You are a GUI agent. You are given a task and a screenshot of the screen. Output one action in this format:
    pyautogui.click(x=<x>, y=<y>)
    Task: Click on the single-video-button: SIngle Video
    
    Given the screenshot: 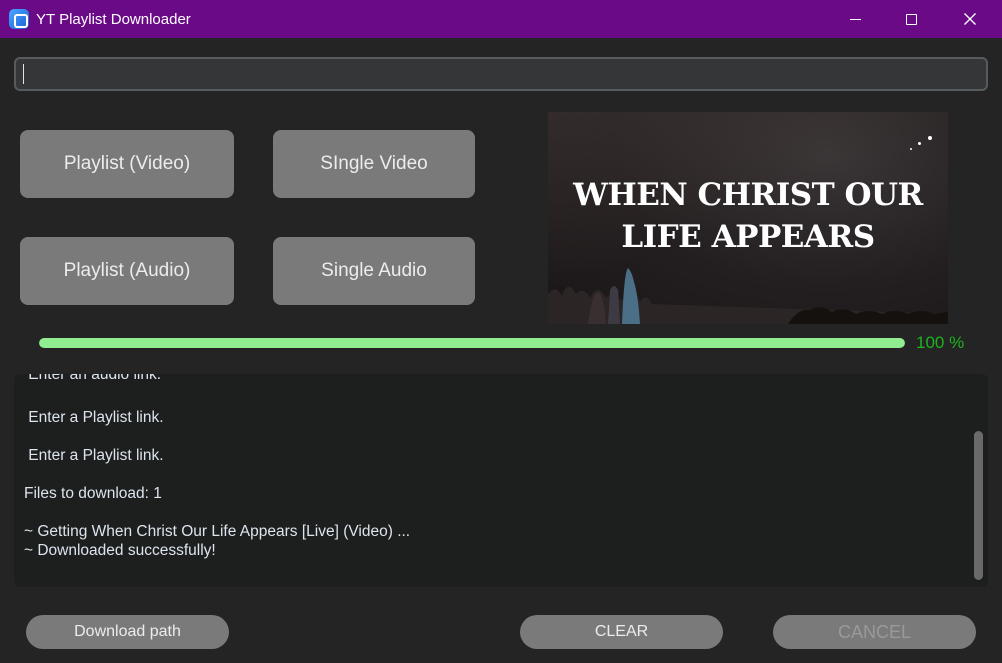 What is the action you would take?
    pyautogui.click(x=374, y=164)
    